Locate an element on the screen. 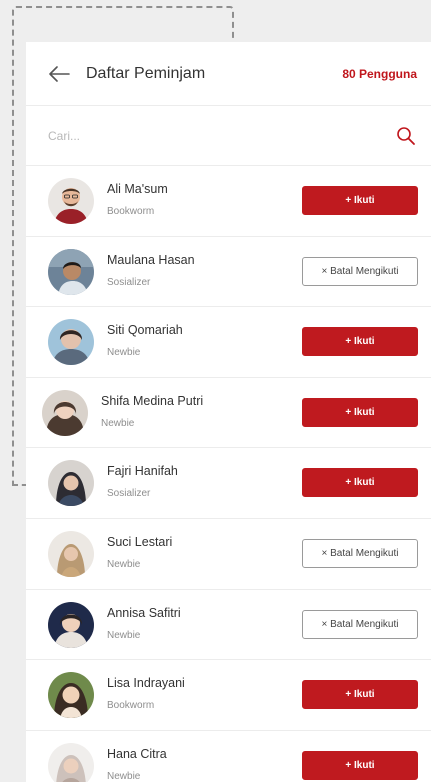 This screenshot has height=782, width=431. user-name: Suci Lestari is located at coordinates (140, 541).